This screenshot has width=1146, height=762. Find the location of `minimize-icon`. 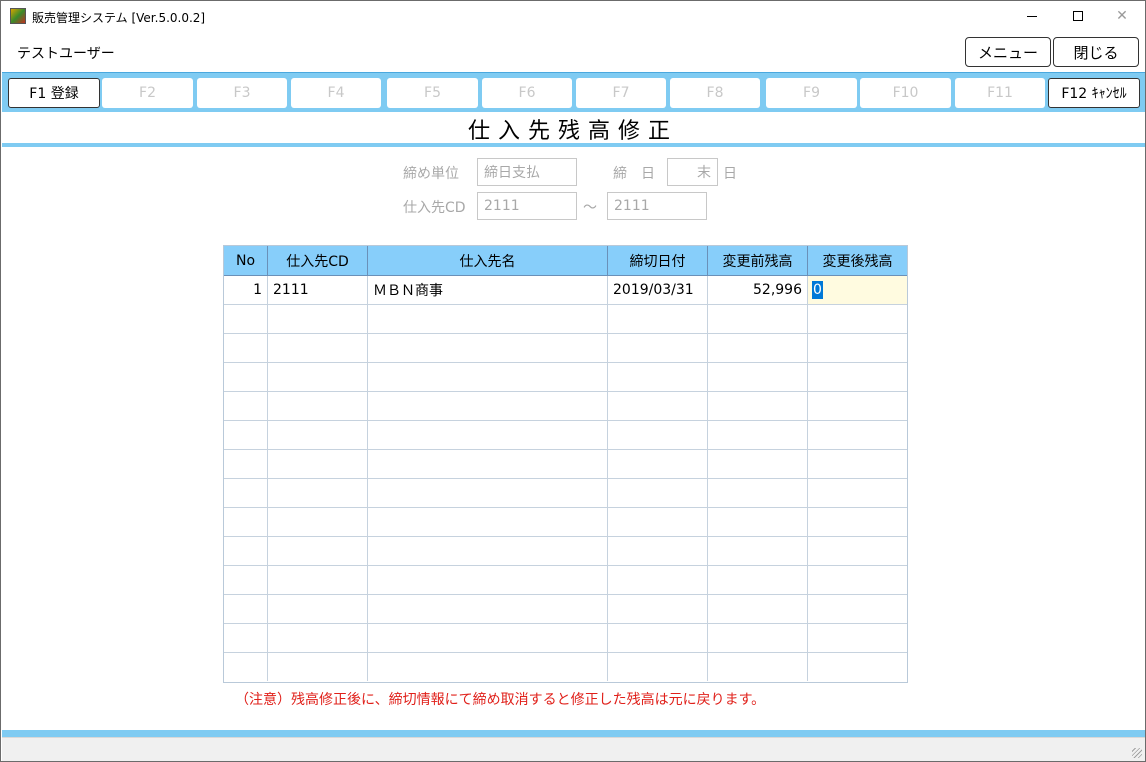

minimize-icon is located at coordinates (1032, 16).